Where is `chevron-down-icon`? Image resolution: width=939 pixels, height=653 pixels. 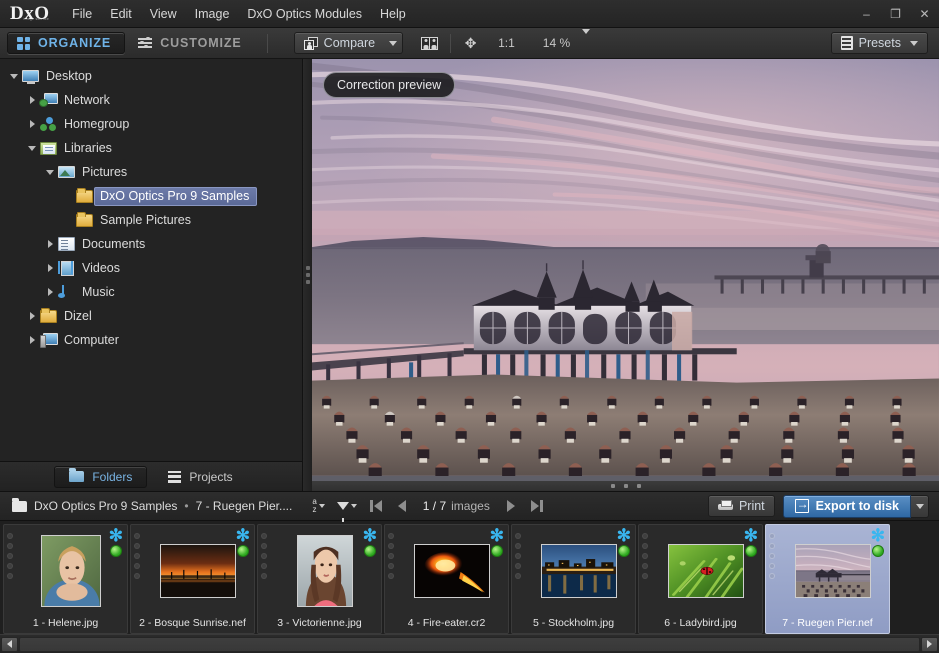
chevron-down-icon is located at coordinates (586, 40).